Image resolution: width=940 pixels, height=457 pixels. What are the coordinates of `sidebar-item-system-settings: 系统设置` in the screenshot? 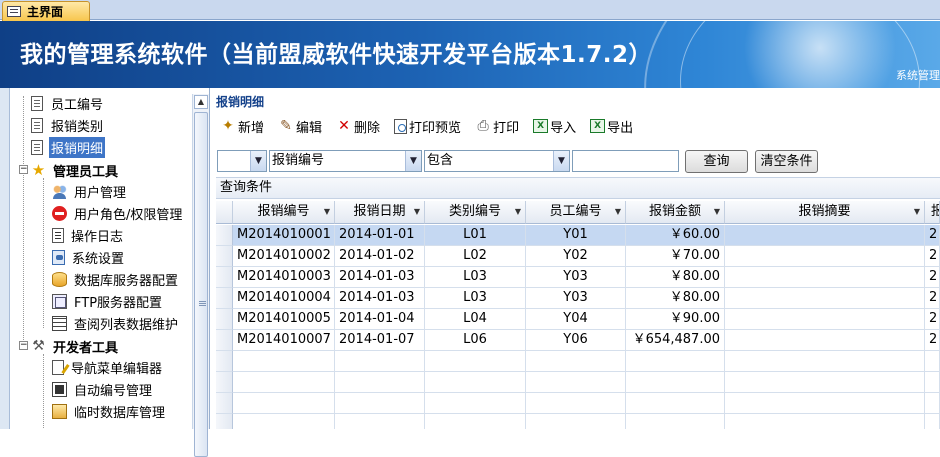 It's located at (89, 257).